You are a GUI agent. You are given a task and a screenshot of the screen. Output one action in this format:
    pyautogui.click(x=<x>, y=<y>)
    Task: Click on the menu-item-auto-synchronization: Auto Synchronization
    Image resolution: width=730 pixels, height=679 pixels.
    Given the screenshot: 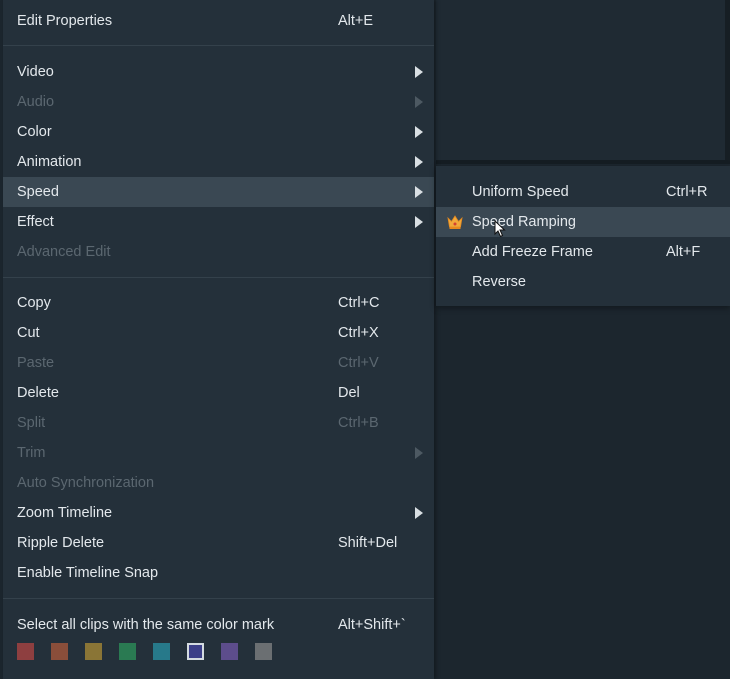 What is the action you would take?
    pyautogui.click(x=218, y=483)
    